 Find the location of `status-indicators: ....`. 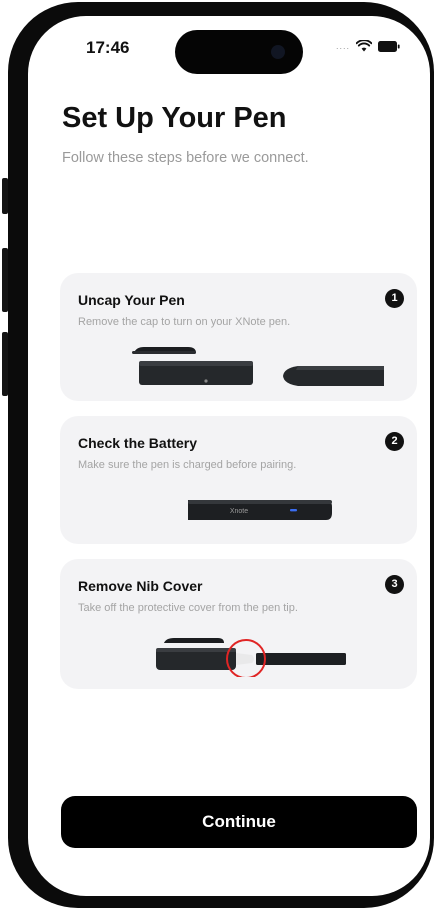

status-indicators: .... is located at coordinates (368, 46).